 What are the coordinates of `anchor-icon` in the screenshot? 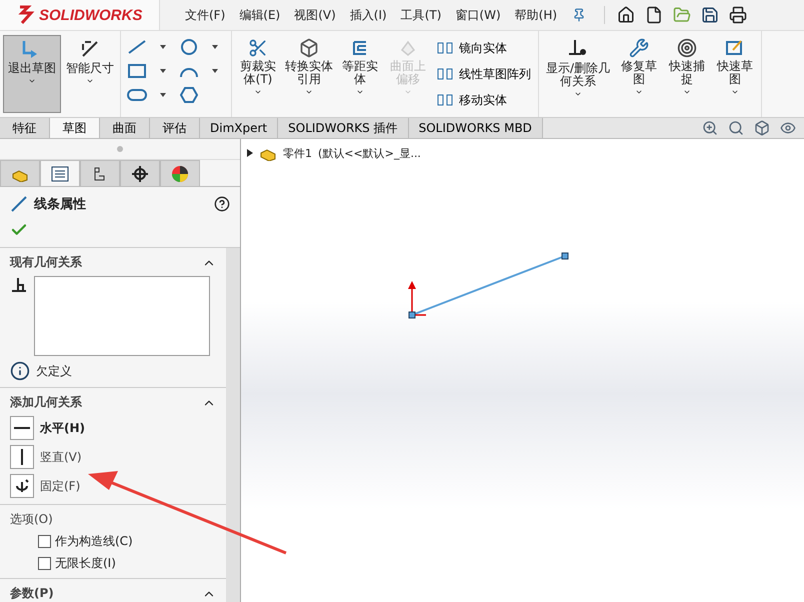 It's located at (22, 486).